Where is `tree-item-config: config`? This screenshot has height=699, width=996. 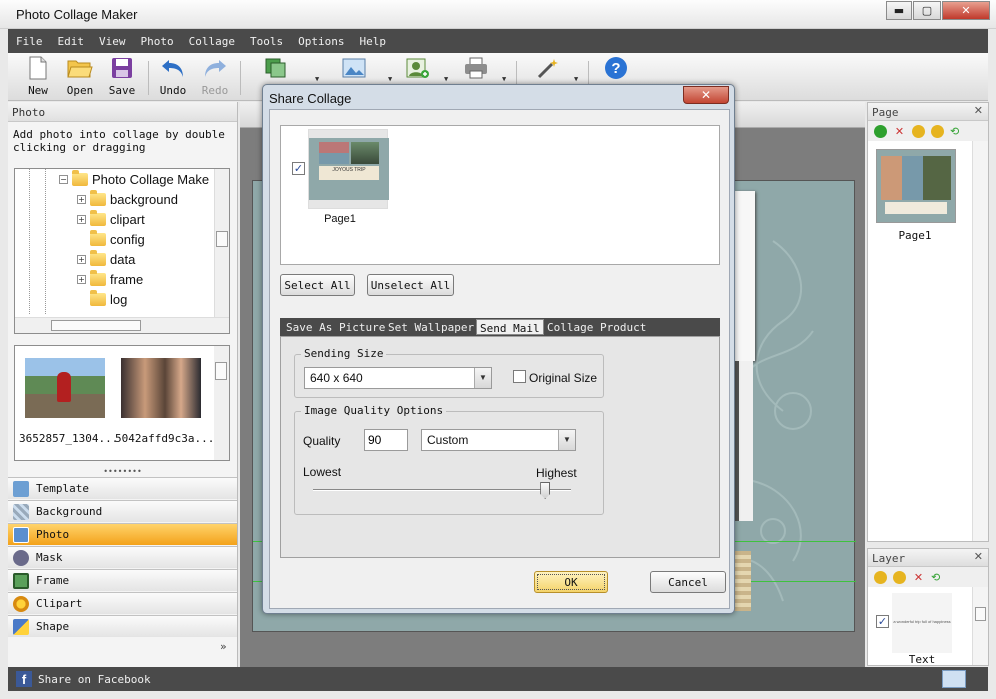 tree-item-config: config is located at coordinates (117, 239).